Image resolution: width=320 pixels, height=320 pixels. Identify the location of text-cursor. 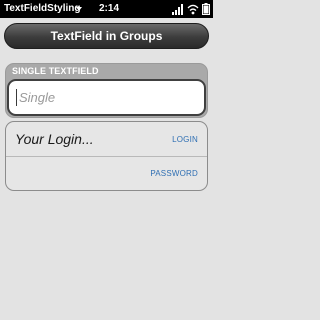
(16, 97).